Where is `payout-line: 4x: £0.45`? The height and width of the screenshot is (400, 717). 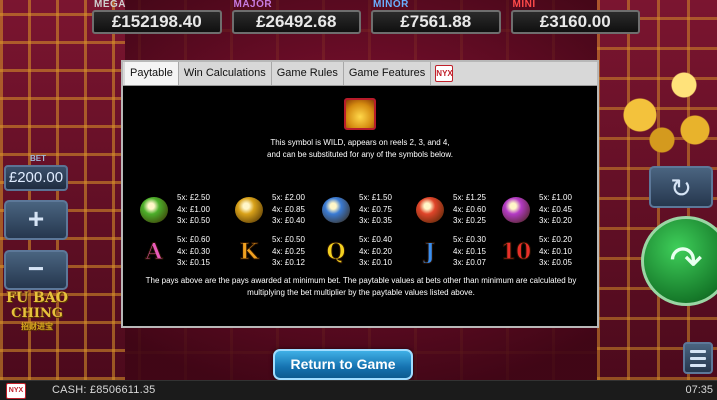 payout-line: 4x: £0.45 is located at coordinates (555, 209).